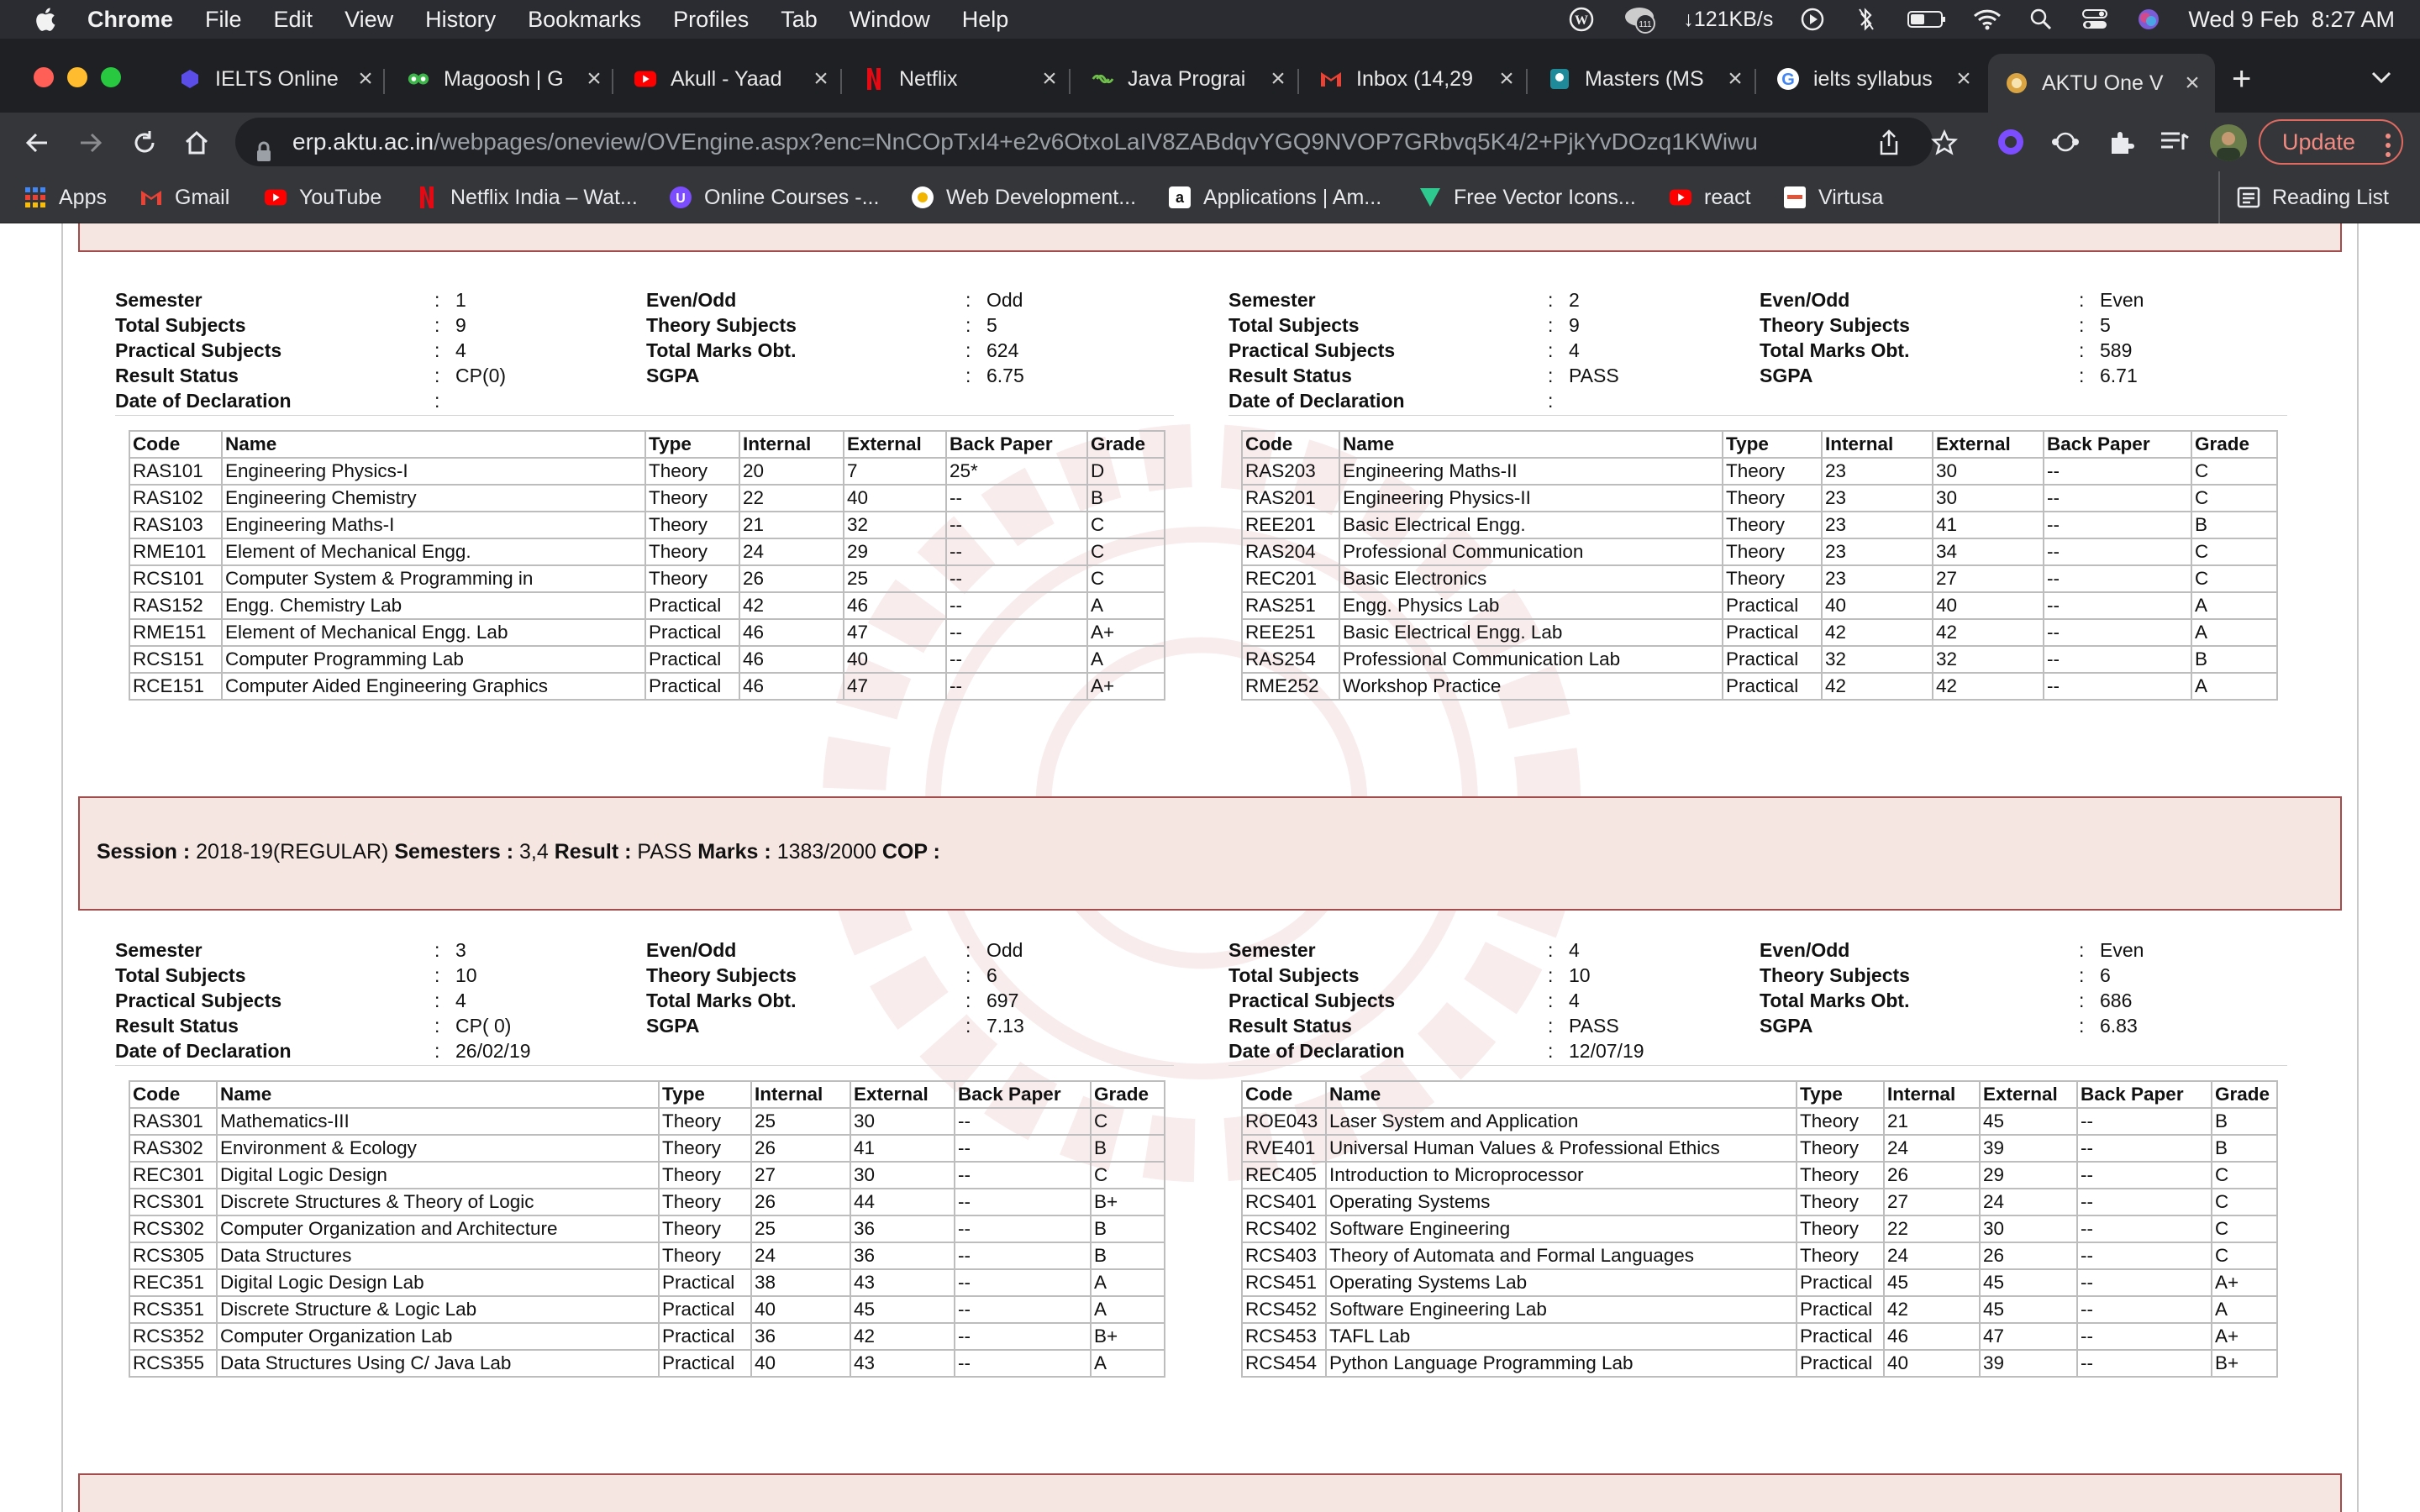  I want to click on apple-logo-icon, so click(44, 19).